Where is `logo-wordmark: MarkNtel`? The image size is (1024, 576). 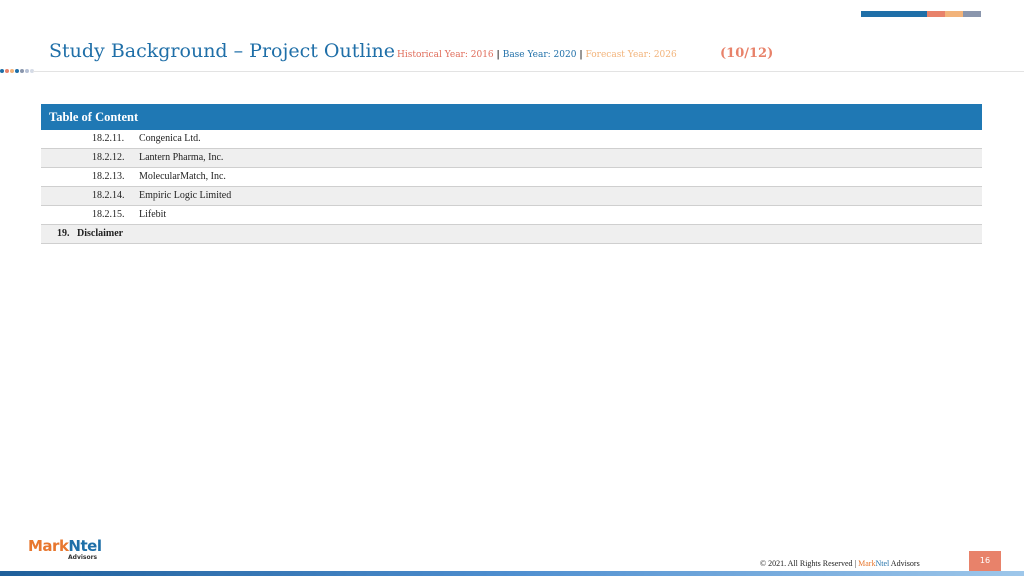 logo-wordmark: MarkNtel is located at coordinates (65, 546).